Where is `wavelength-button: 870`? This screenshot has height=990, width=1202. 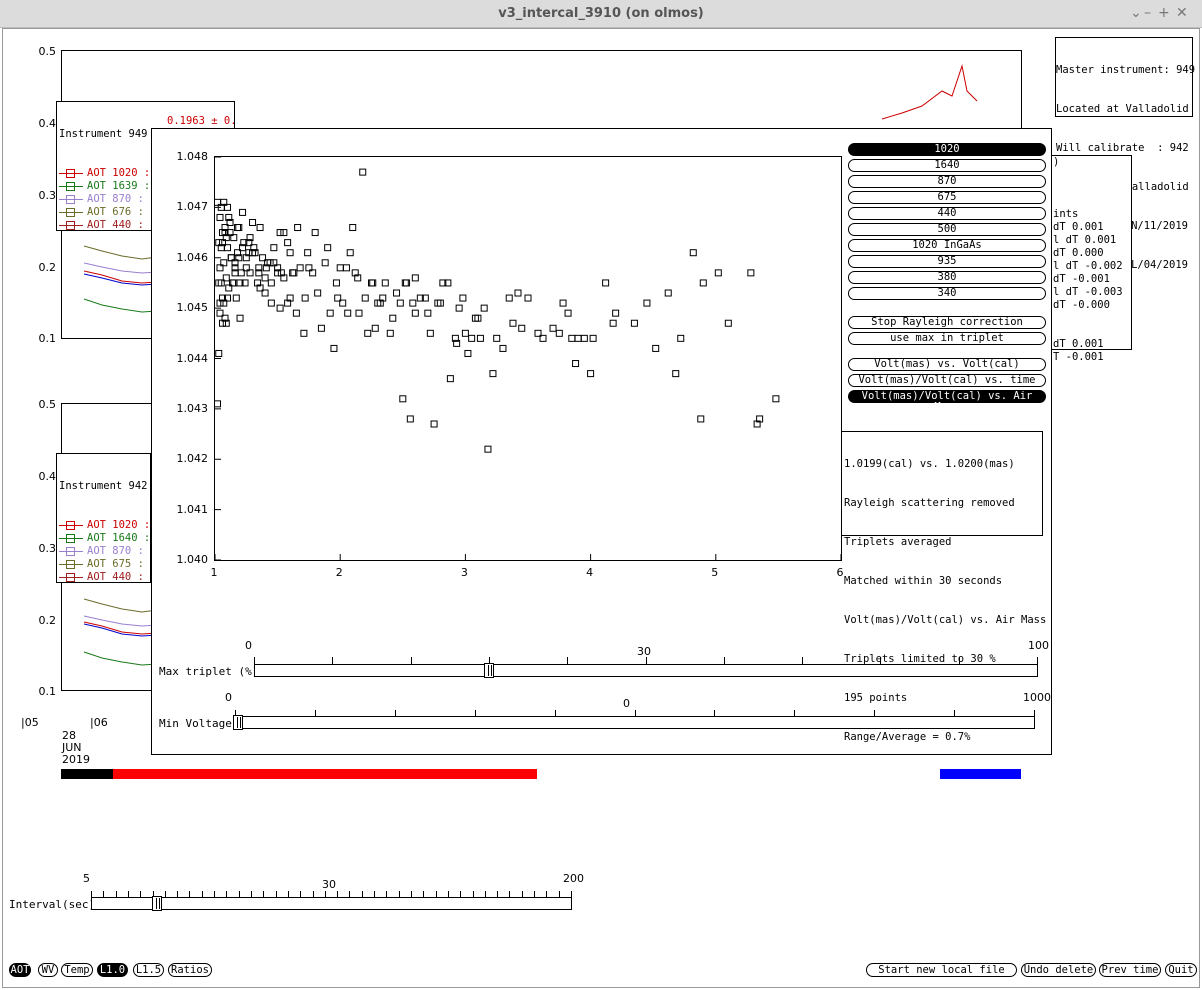 wavelength-button: 870 is located at coordinates (947, 181).